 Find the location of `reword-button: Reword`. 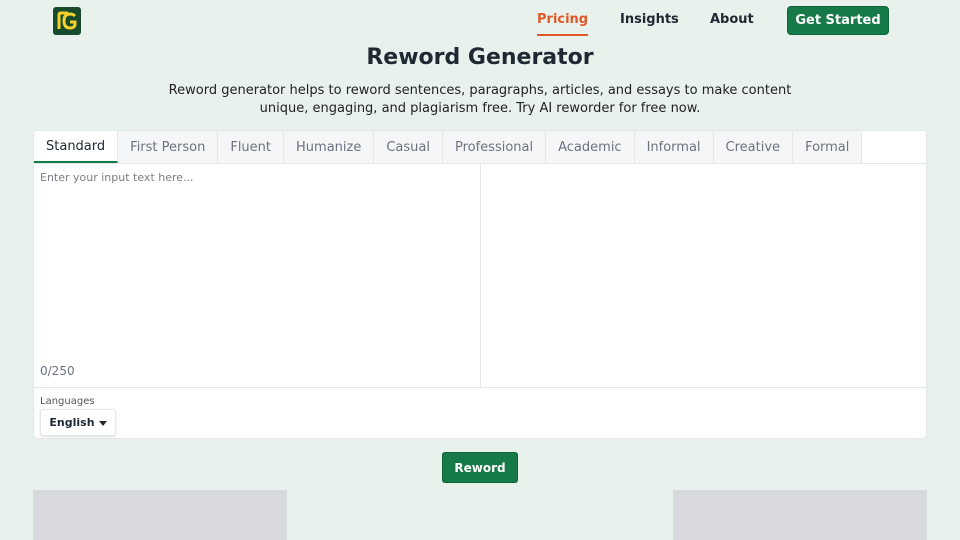

reword-button: Reword is located at coordinates (480, 467).